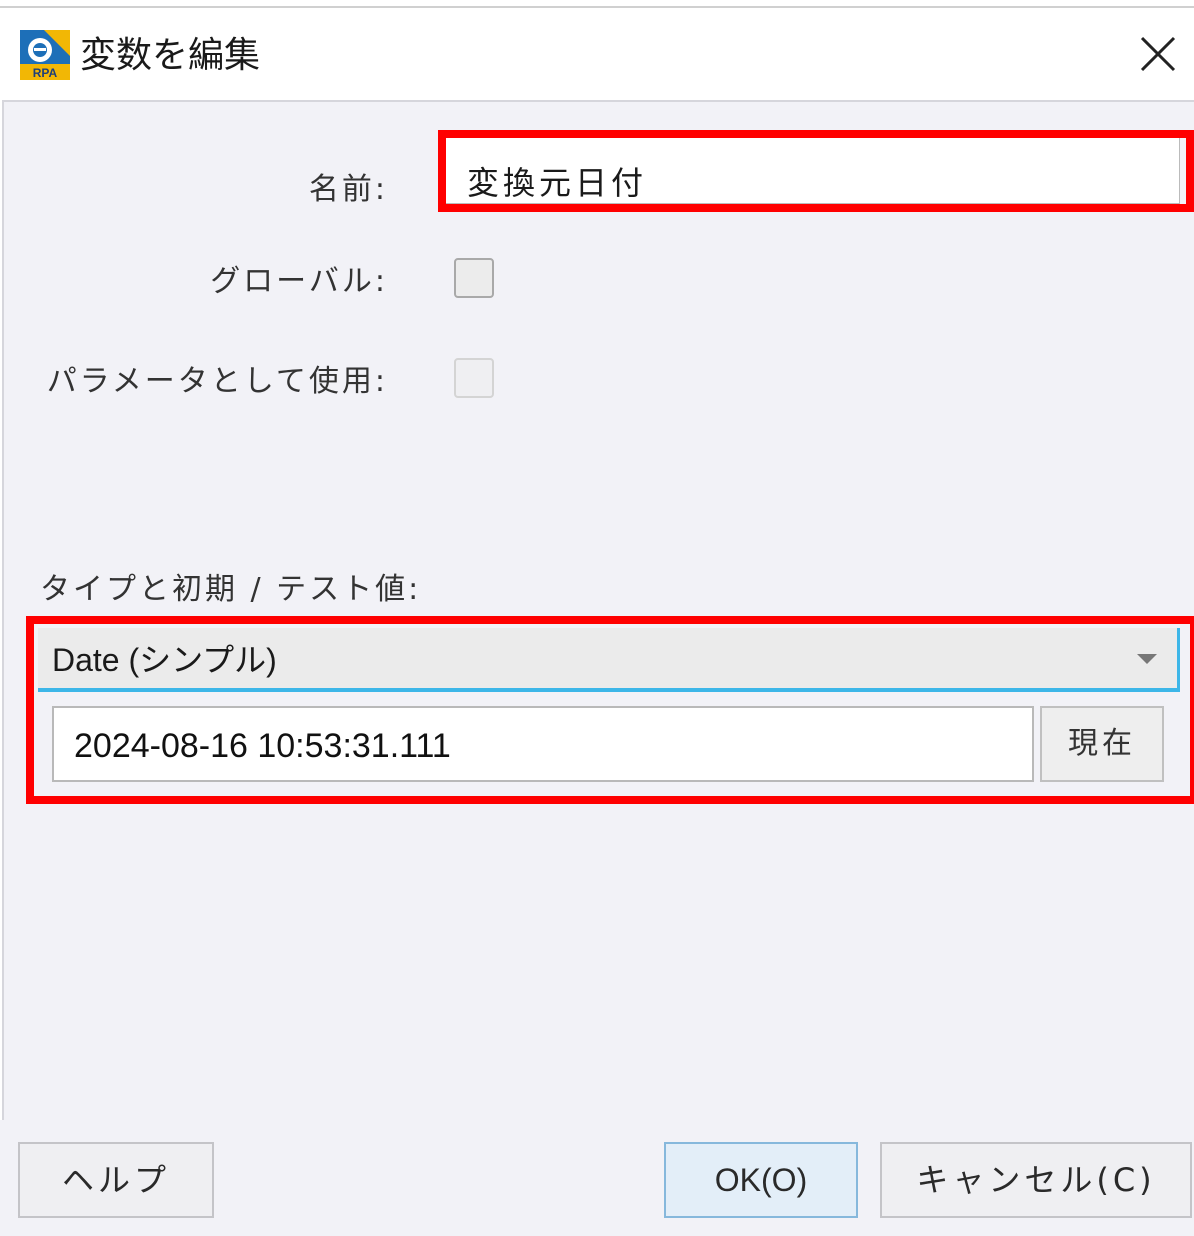 This screenshot has height=1236, width=1194. I want to click on name-field: 変換元日付, so click(812, 169).